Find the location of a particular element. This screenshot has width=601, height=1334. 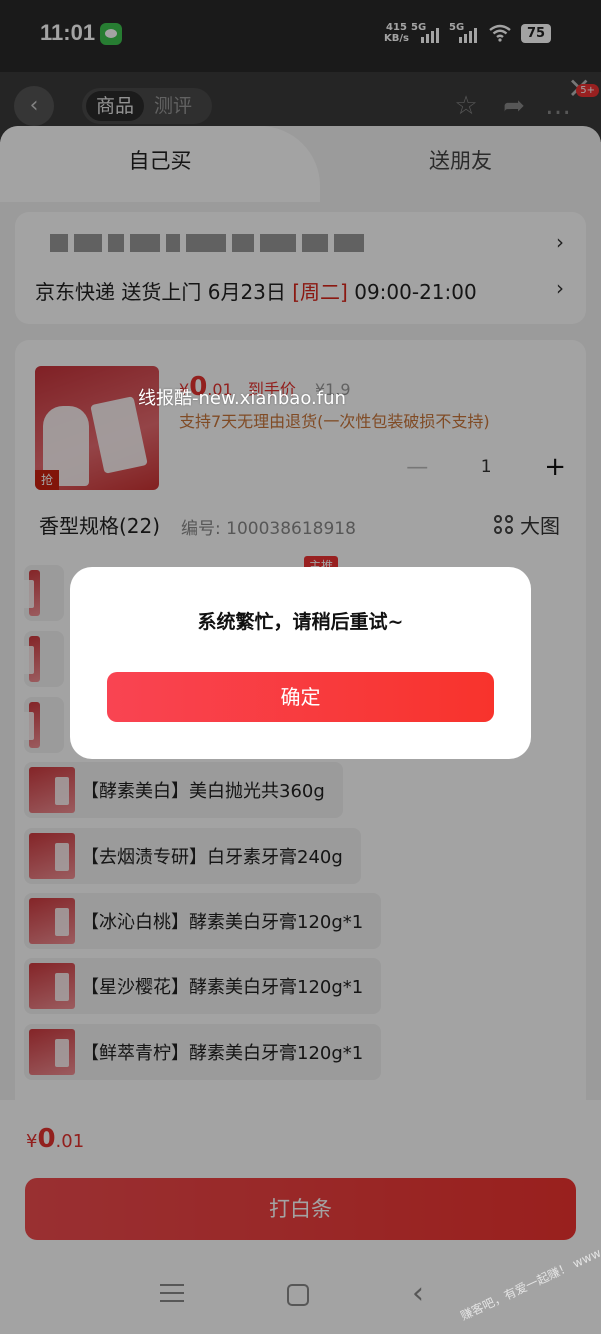

dialog-message: 系统繁忙，请稍后重试~ is located at coordinates (300, 622).